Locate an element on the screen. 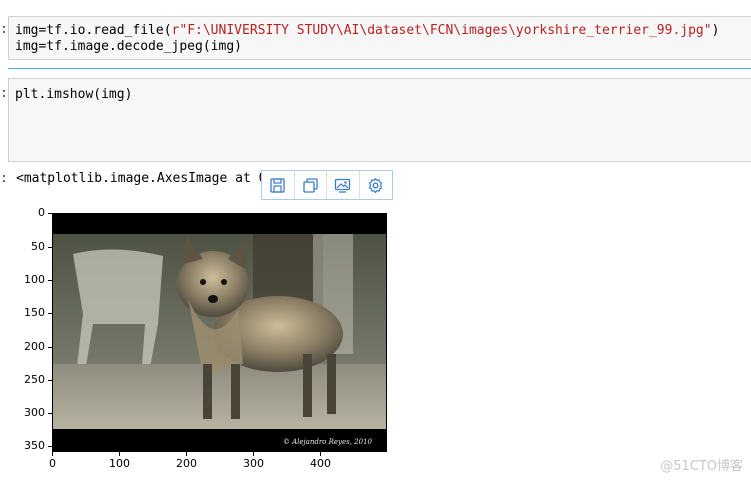 This screenshot has width=751, height=481. output-prompt: : is located at coordinates (4, 178).